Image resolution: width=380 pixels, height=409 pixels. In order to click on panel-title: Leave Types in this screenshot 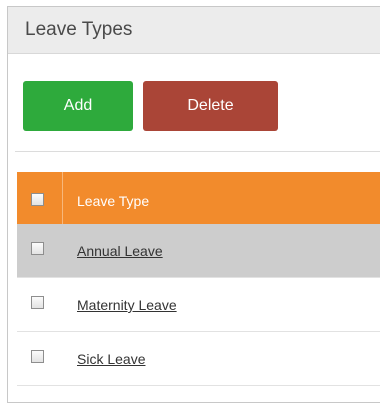, I will do `click(79, 29)`.